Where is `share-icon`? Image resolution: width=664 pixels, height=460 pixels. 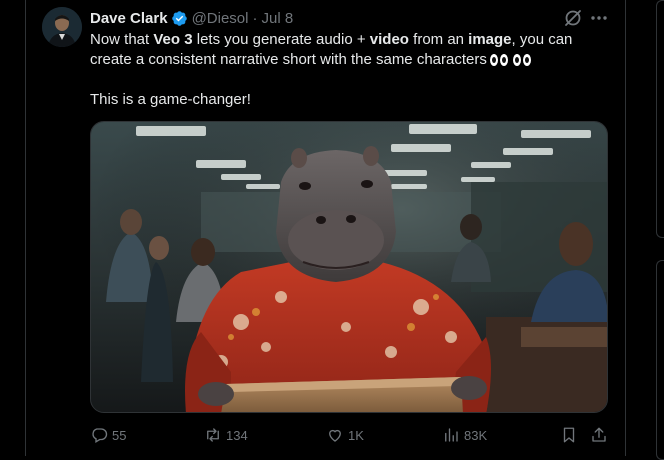 share-icon is located at coordinates (599, 434).